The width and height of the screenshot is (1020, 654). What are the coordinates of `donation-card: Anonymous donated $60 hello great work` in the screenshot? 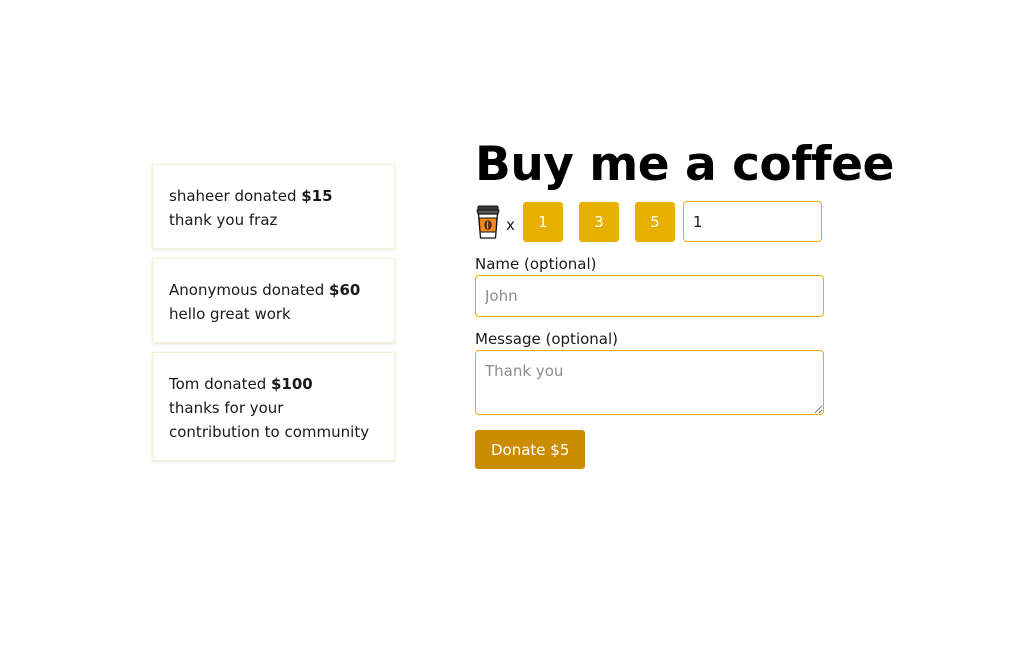 It's located at (273, 300).